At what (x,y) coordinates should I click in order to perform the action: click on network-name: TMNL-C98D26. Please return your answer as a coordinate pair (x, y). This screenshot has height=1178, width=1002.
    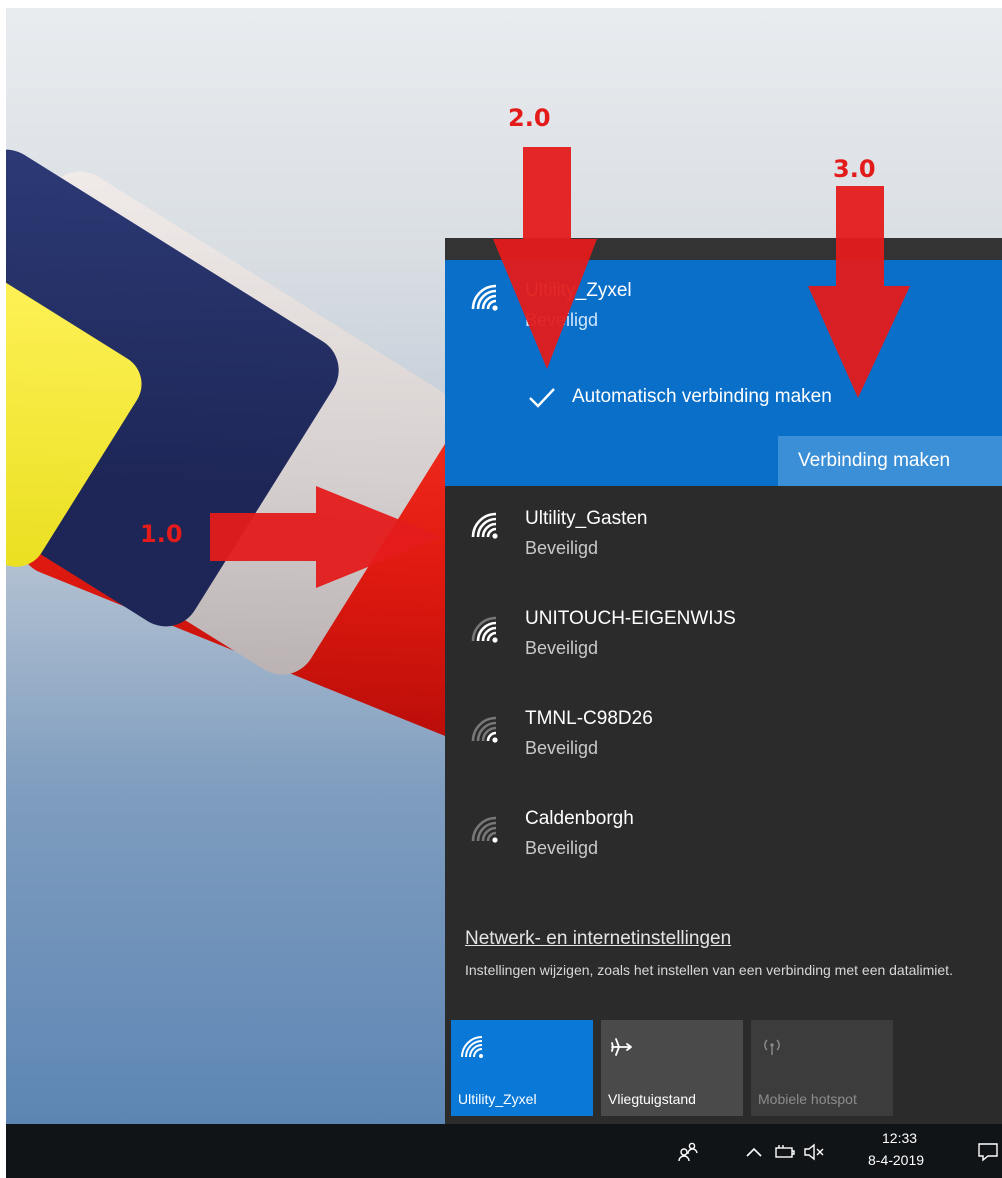
    Looking at the image, I should click on (589, 718).